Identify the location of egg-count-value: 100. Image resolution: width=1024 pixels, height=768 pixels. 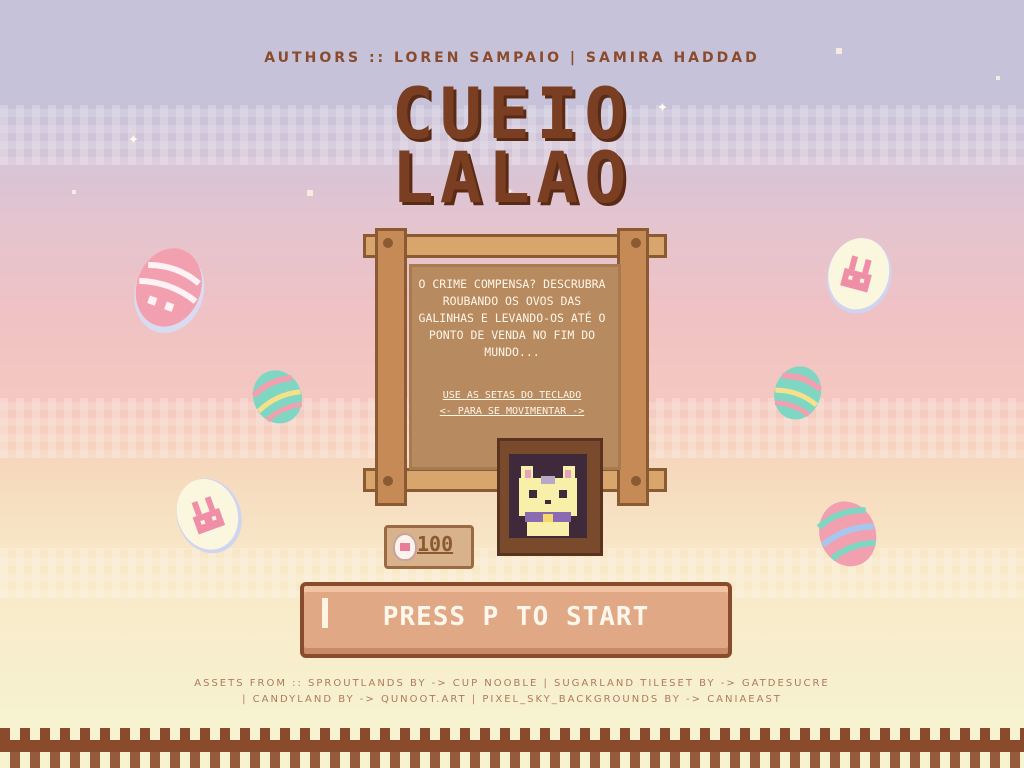
(435, 544).